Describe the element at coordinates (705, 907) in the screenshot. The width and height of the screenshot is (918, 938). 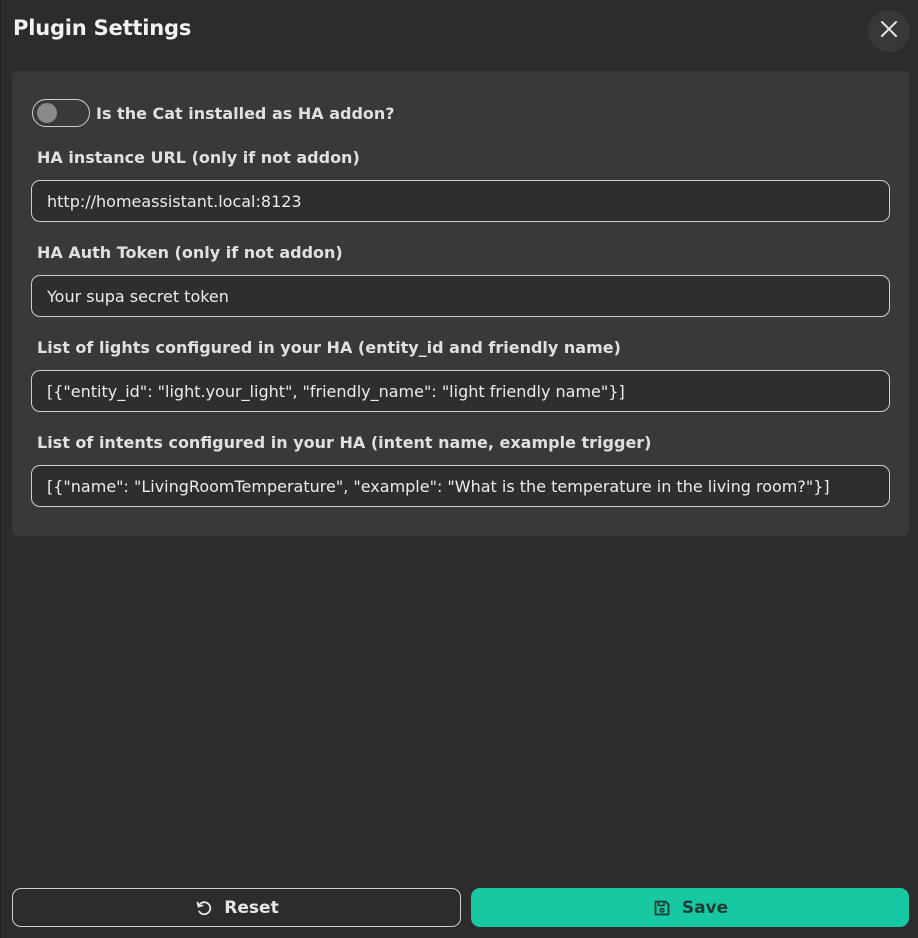
I see `save-button-label: Save` at that location.